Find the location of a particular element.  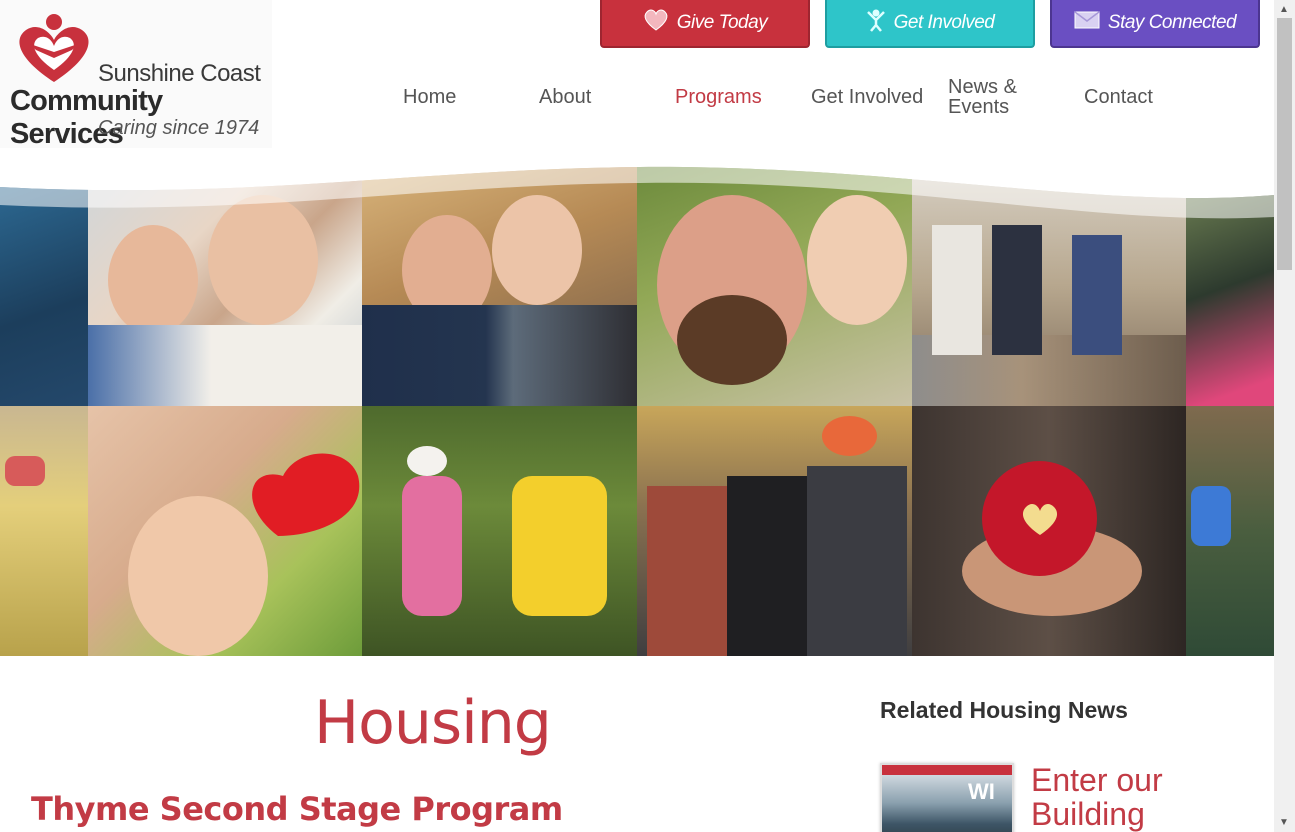

stay-connected-button: Stay Connected is located at coordinates (1155, 24).